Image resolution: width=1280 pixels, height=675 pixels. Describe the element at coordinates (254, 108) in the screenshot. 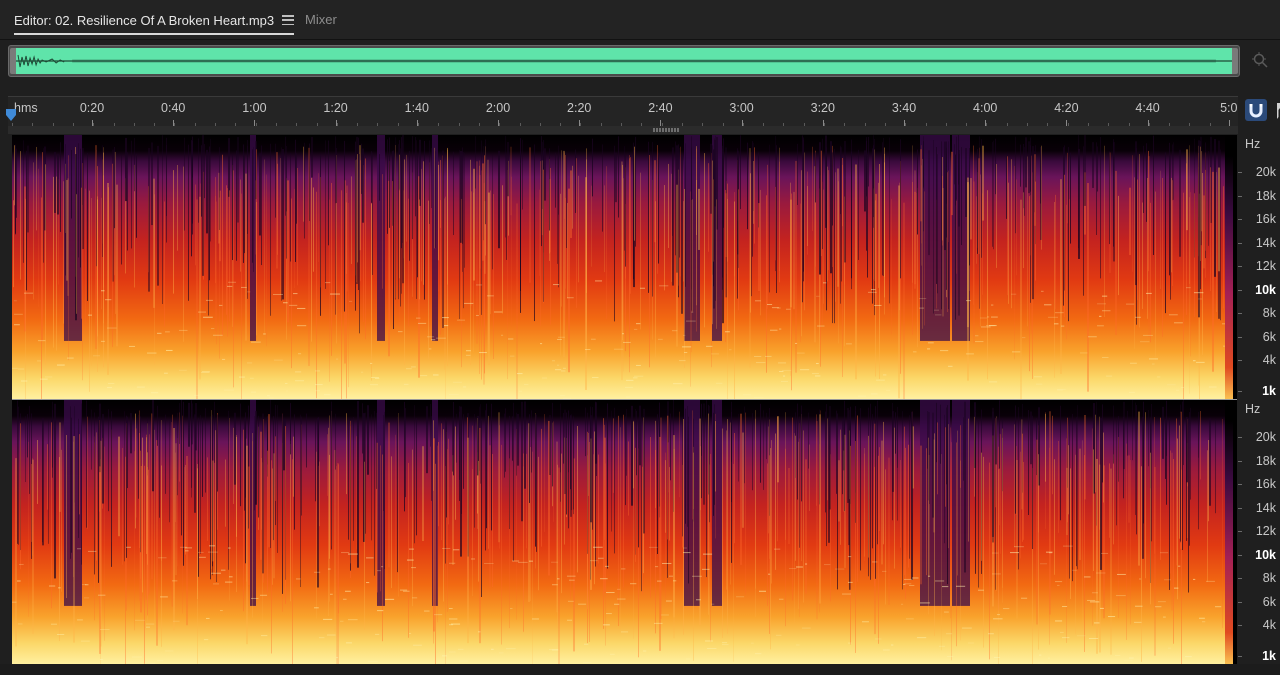

I see `time-tick-label: 1:00` at that location.